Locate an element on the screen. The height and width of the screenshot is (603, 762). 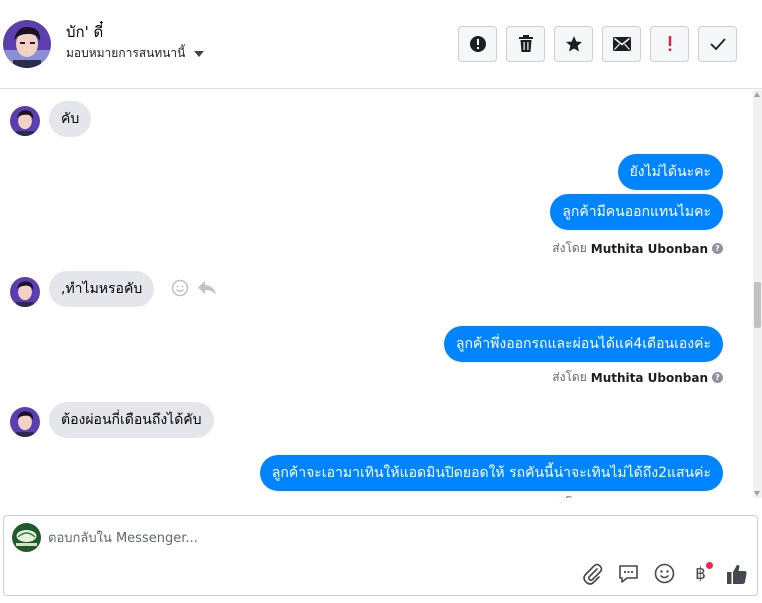
star-icon is located at coordinates (573, 44).